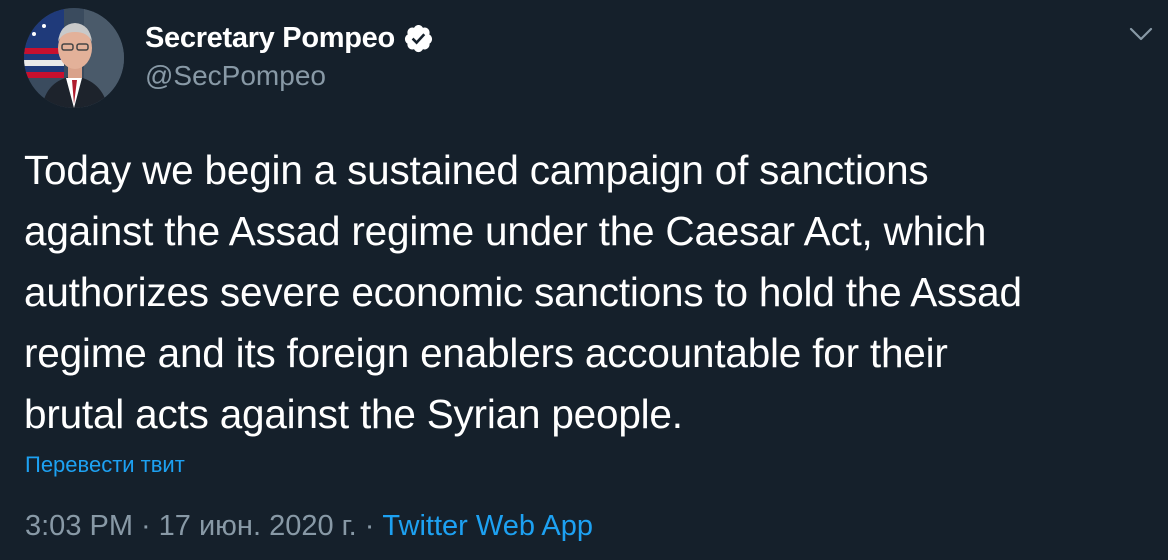 This screenshot has height=560, width=1168. I want to click on chevron-down-icon, so click(1141, 34).